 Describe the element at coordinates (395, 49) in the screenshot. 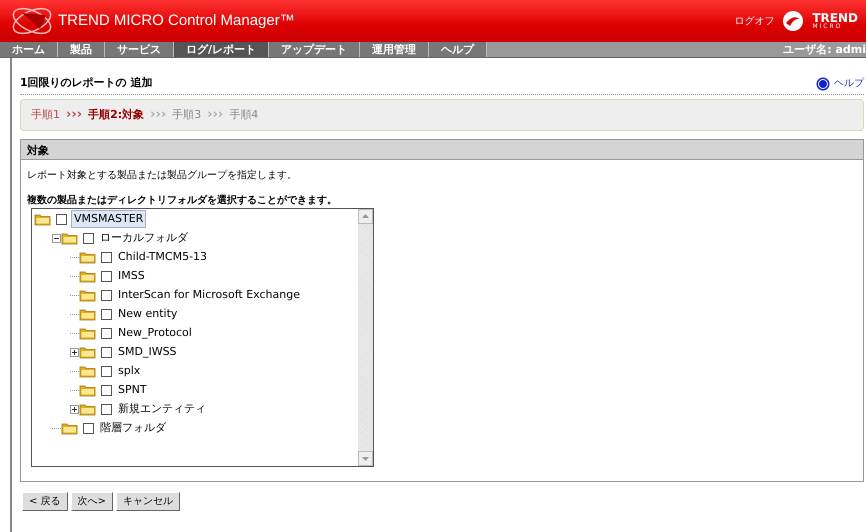

I see `nav-tab: 運用管理` at that location.